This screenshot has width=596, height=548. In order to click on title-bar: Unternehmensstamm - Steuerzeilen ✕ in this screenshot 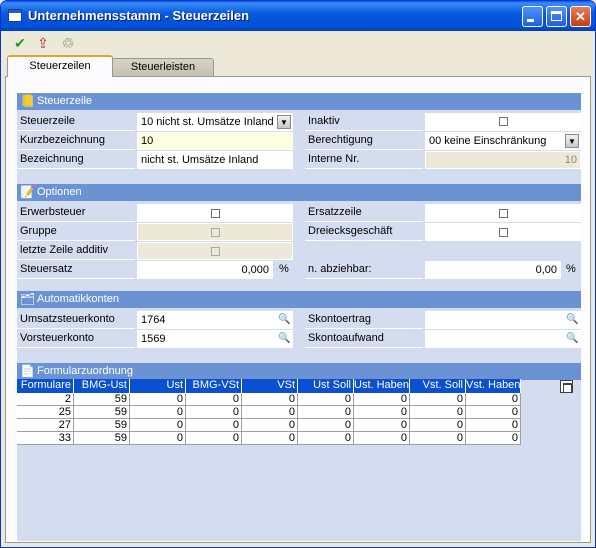, I will do `click(298, 16)`.